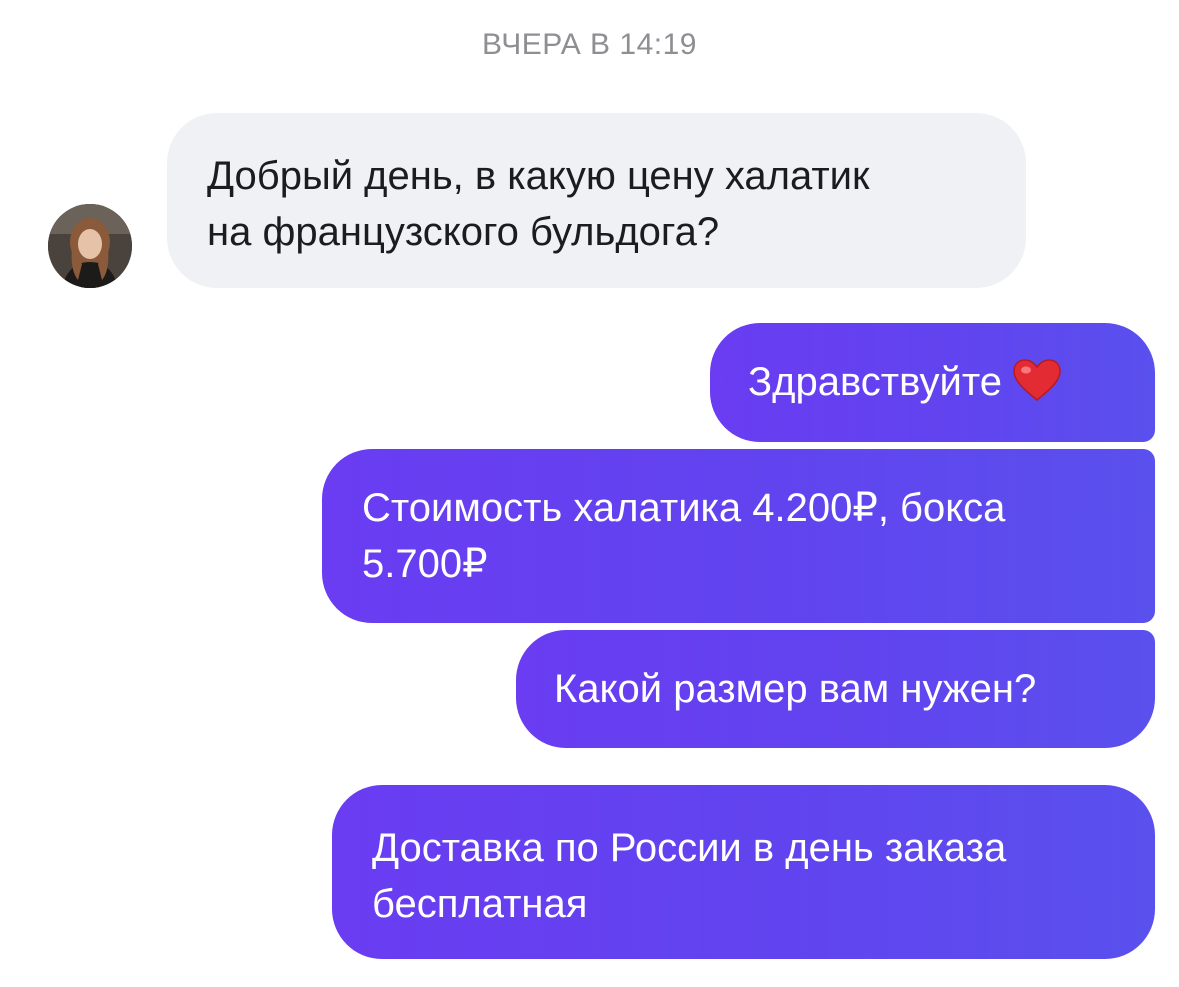 The width and height of the screenshot is (1179, 987). What do you see at coordinates (1037, 380) in the screenshot?
I see `heart-icon` at bounding box center [1037, 380].